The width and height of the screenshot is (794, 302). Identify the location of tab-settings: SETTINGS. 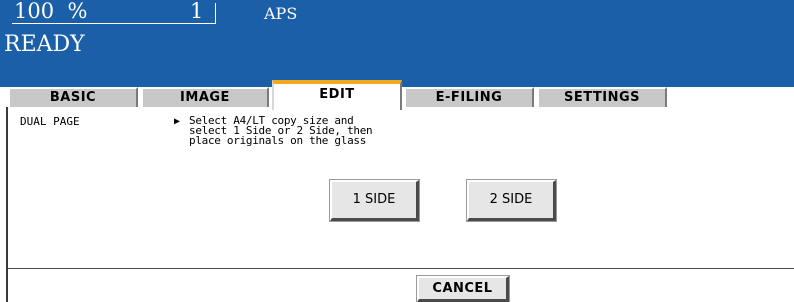
(602, 97).